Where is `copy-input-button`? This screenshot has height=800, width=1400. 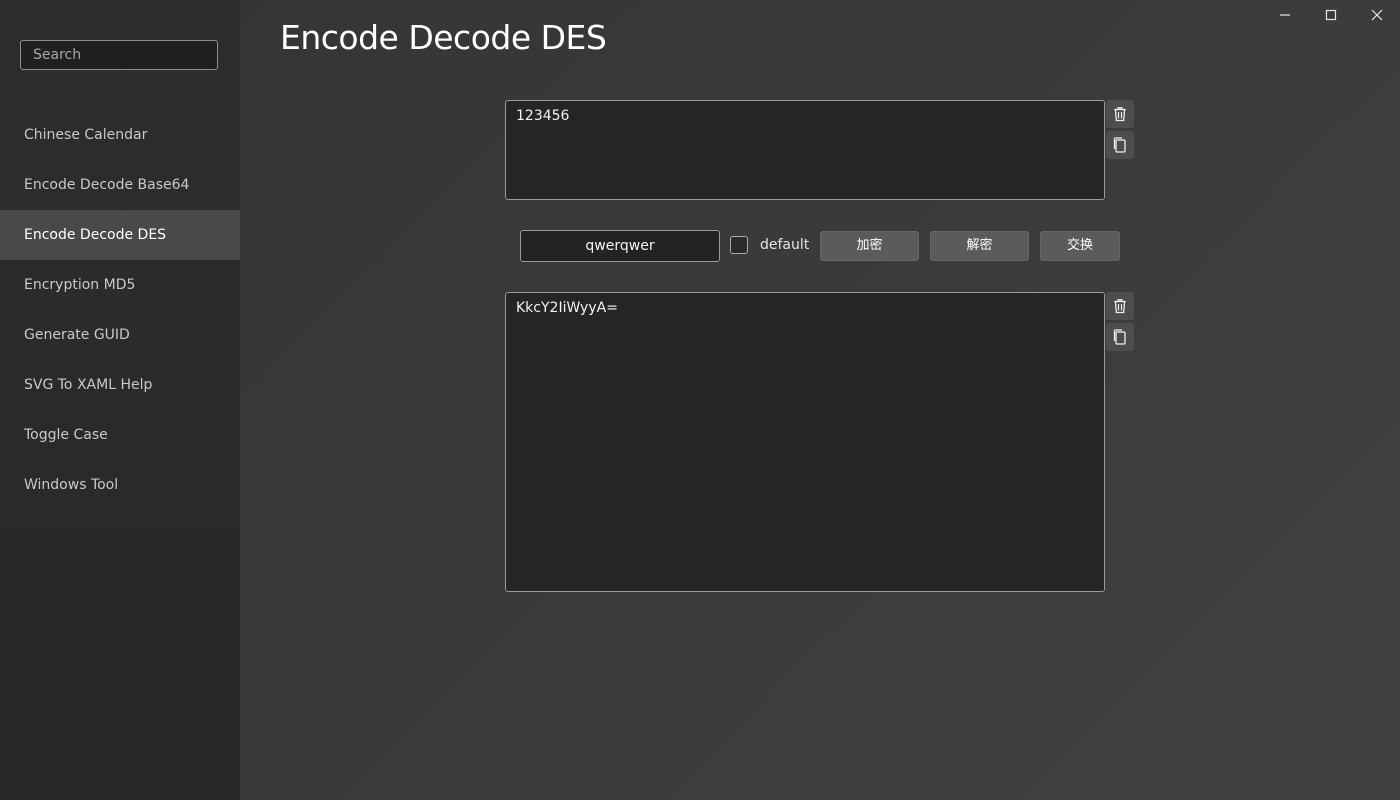 copy-input-button is located at coordinates (1120, 145).